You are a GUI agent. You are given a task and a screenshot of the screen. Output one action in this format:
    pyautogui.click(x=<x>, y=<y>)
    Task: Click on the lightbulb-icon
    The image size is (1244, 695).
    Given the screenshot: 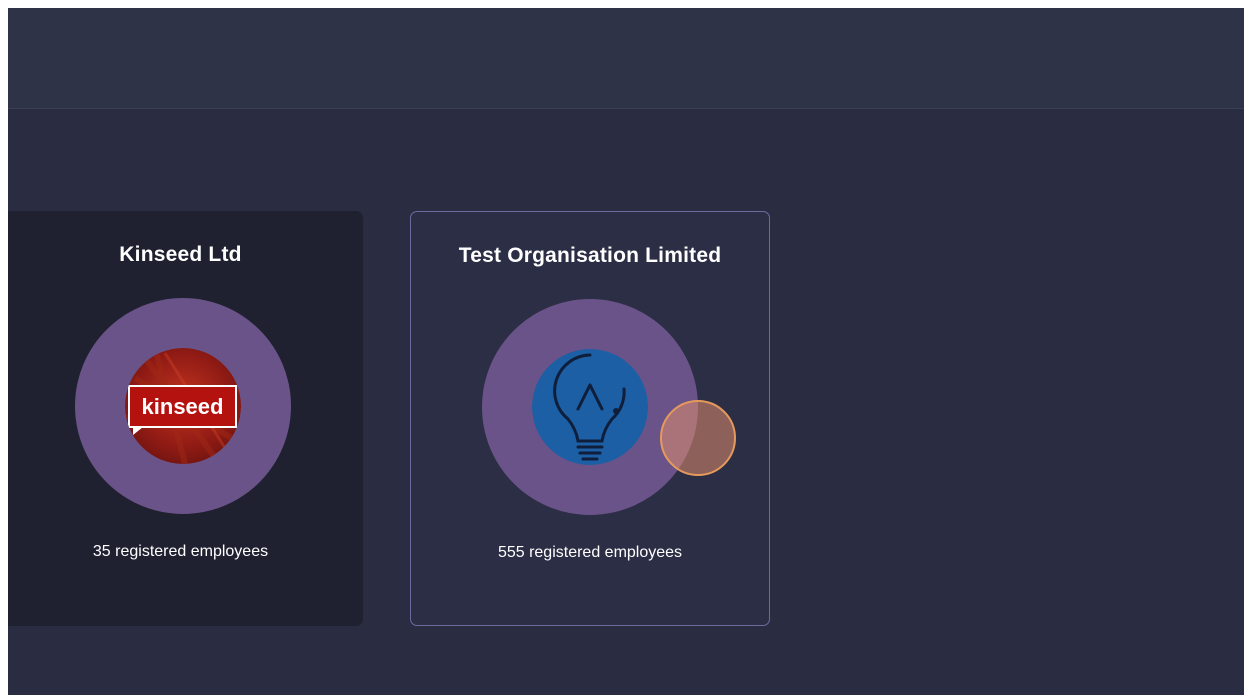 What is the action you would take?
    pyautogui.click(x=590, y=407)
    